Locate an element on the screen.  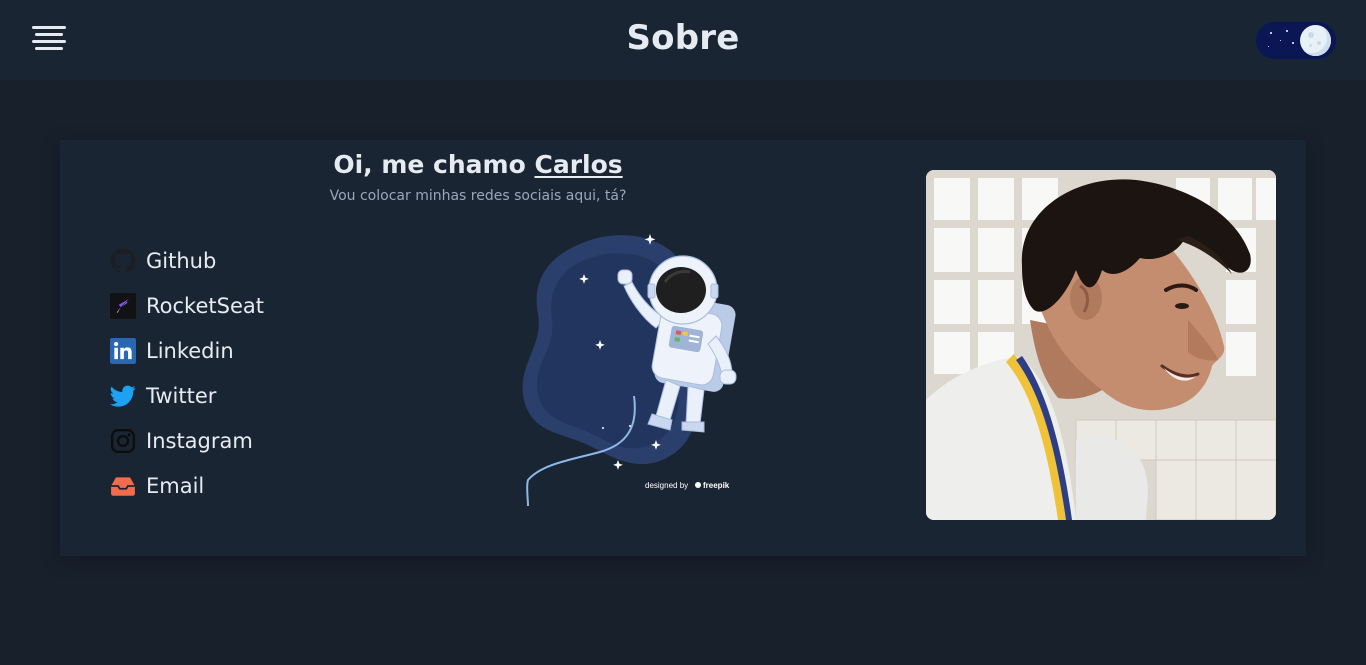
social-link-label: Twitter is located at coordinates (181, 395).